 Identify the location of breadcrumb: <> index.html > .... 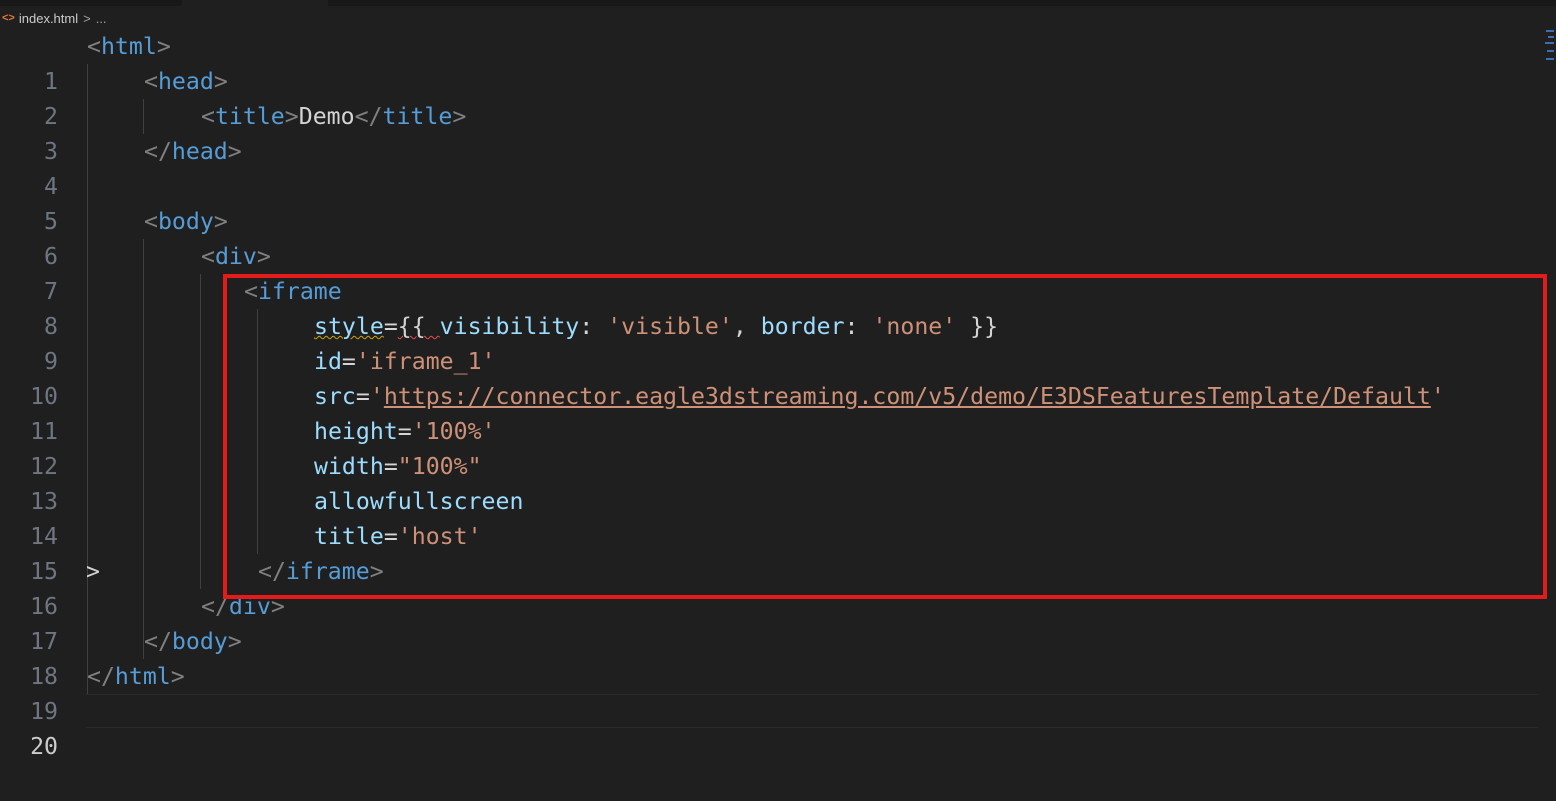
(778, 18).